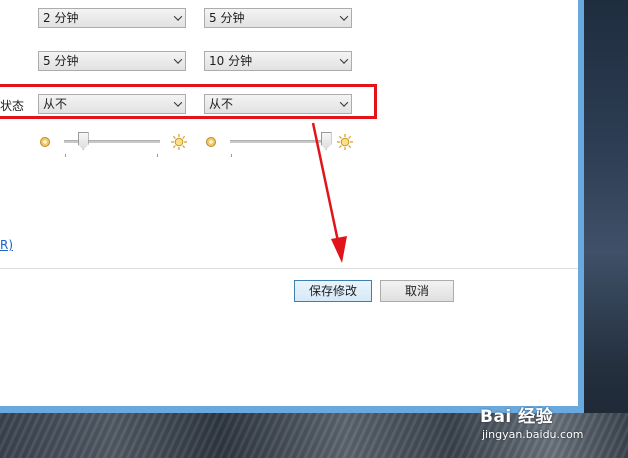  I want to click on dropdown-value: 10 分钟, so click(231, 61).